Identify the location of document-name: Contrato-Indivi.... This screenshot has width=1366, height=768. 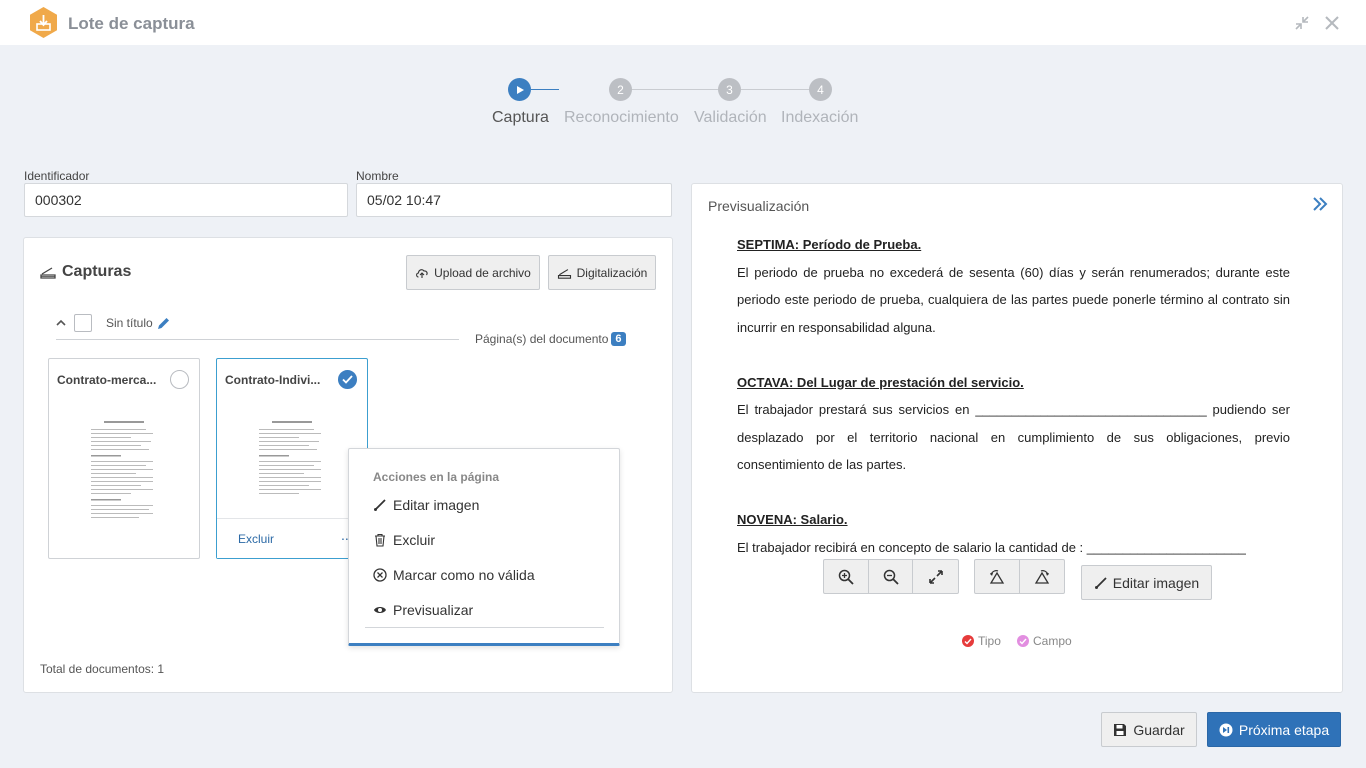
(273, 380).